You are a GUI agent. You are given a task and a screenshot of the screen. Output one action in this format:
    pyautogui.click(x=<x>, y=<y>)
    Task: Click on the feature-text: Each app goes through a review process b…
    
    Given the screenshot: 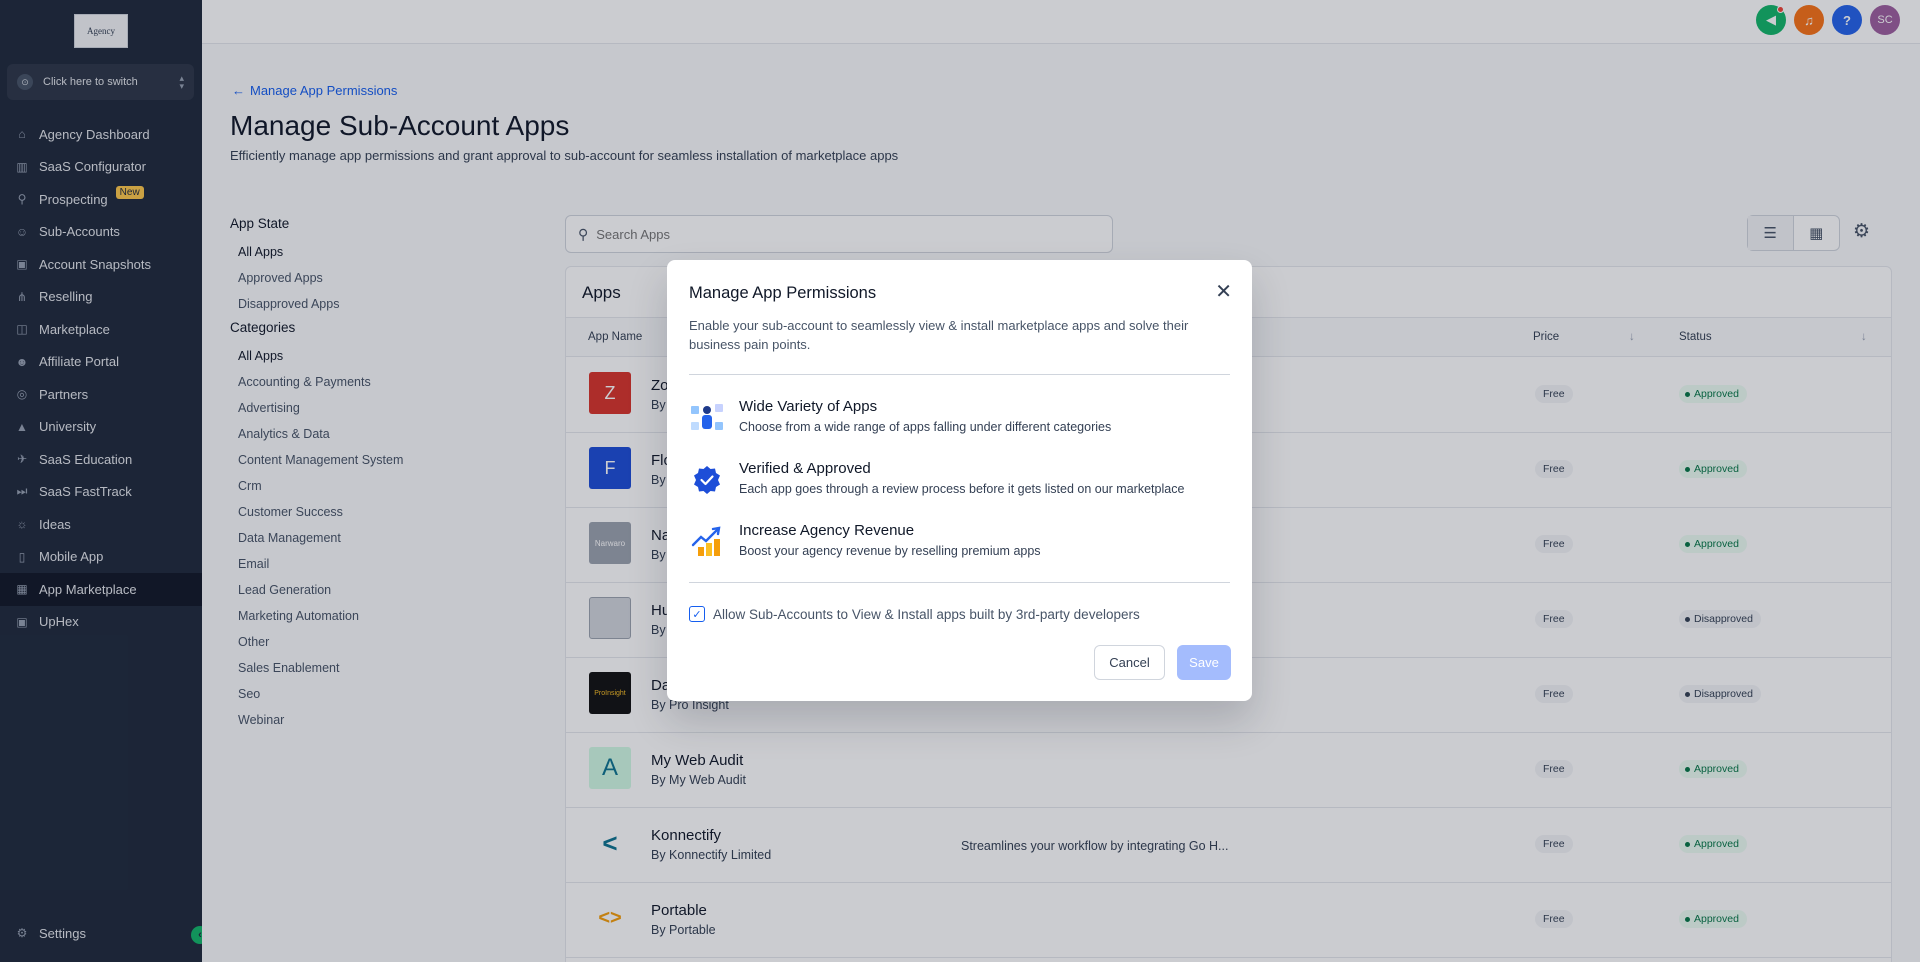 What is the action you would take?
    pyautogui.click(x=962, y=489)
    